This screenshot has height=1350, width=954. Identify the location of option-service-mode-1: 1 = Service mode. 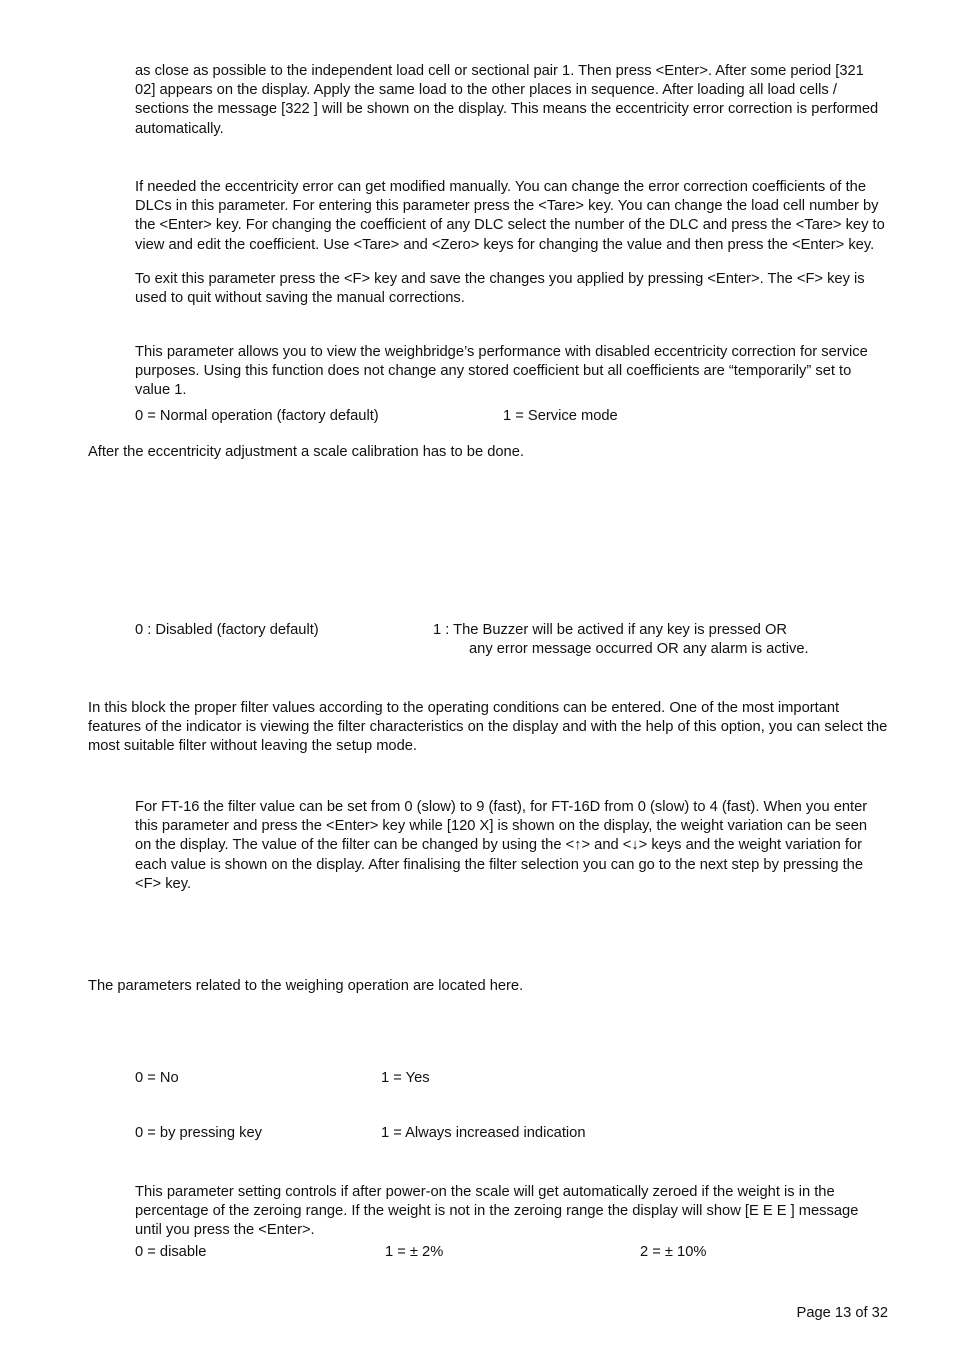
(560, 416).